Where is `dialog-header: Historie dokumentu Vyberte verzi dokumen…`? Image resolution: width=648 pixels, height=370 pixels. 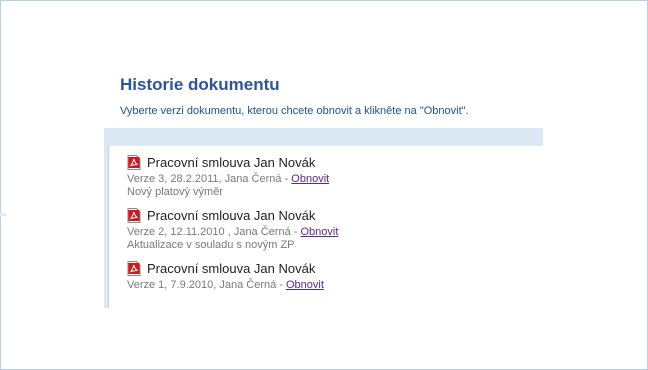
dialog-header: Historie dokumentu Vyberte verzi dokumen… is located at coordinates (294, 96).